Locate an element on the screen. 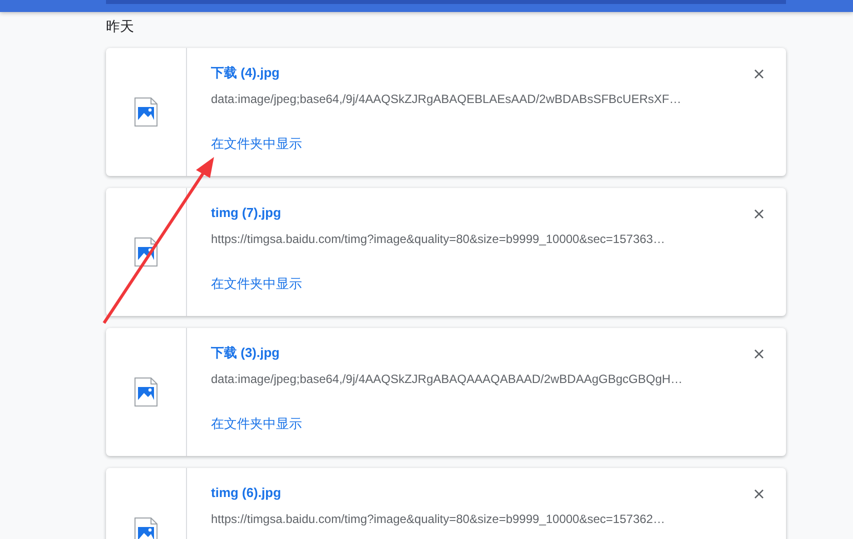 This screenshot has width=853, height=539. file-name-link: 下载 (4).jpg is located at coordinates (245, 73).